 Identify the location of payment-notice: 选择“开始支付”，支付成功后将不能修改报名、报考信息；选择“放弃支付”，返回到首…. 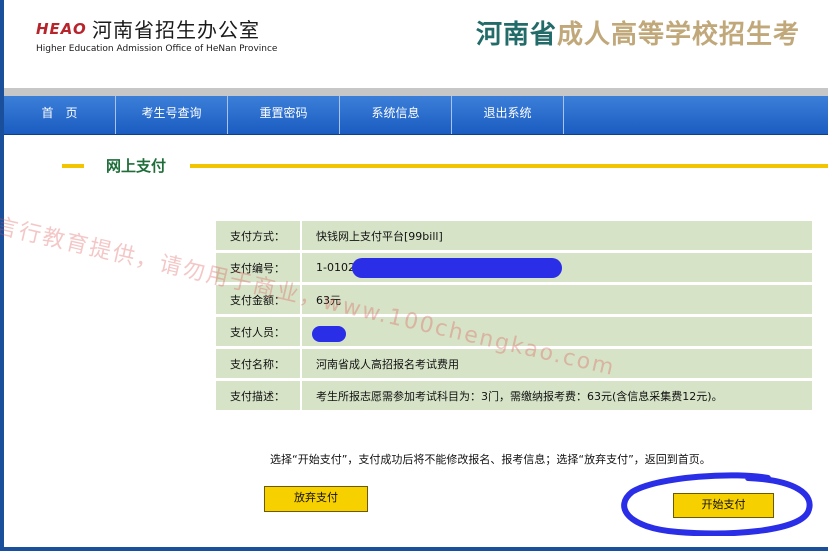
(490, 459).